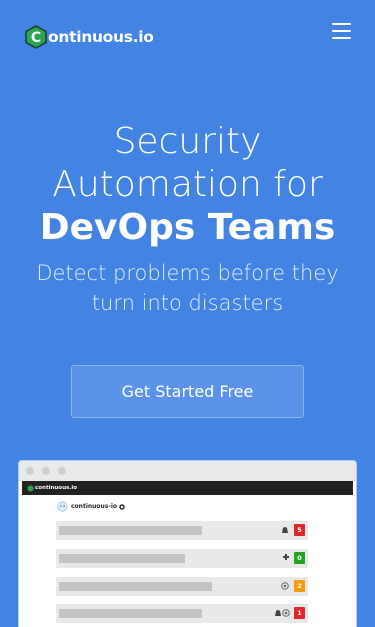 This screenshot has height=627, width=375. I want to click on repo-row: 1, so click(182, 613).